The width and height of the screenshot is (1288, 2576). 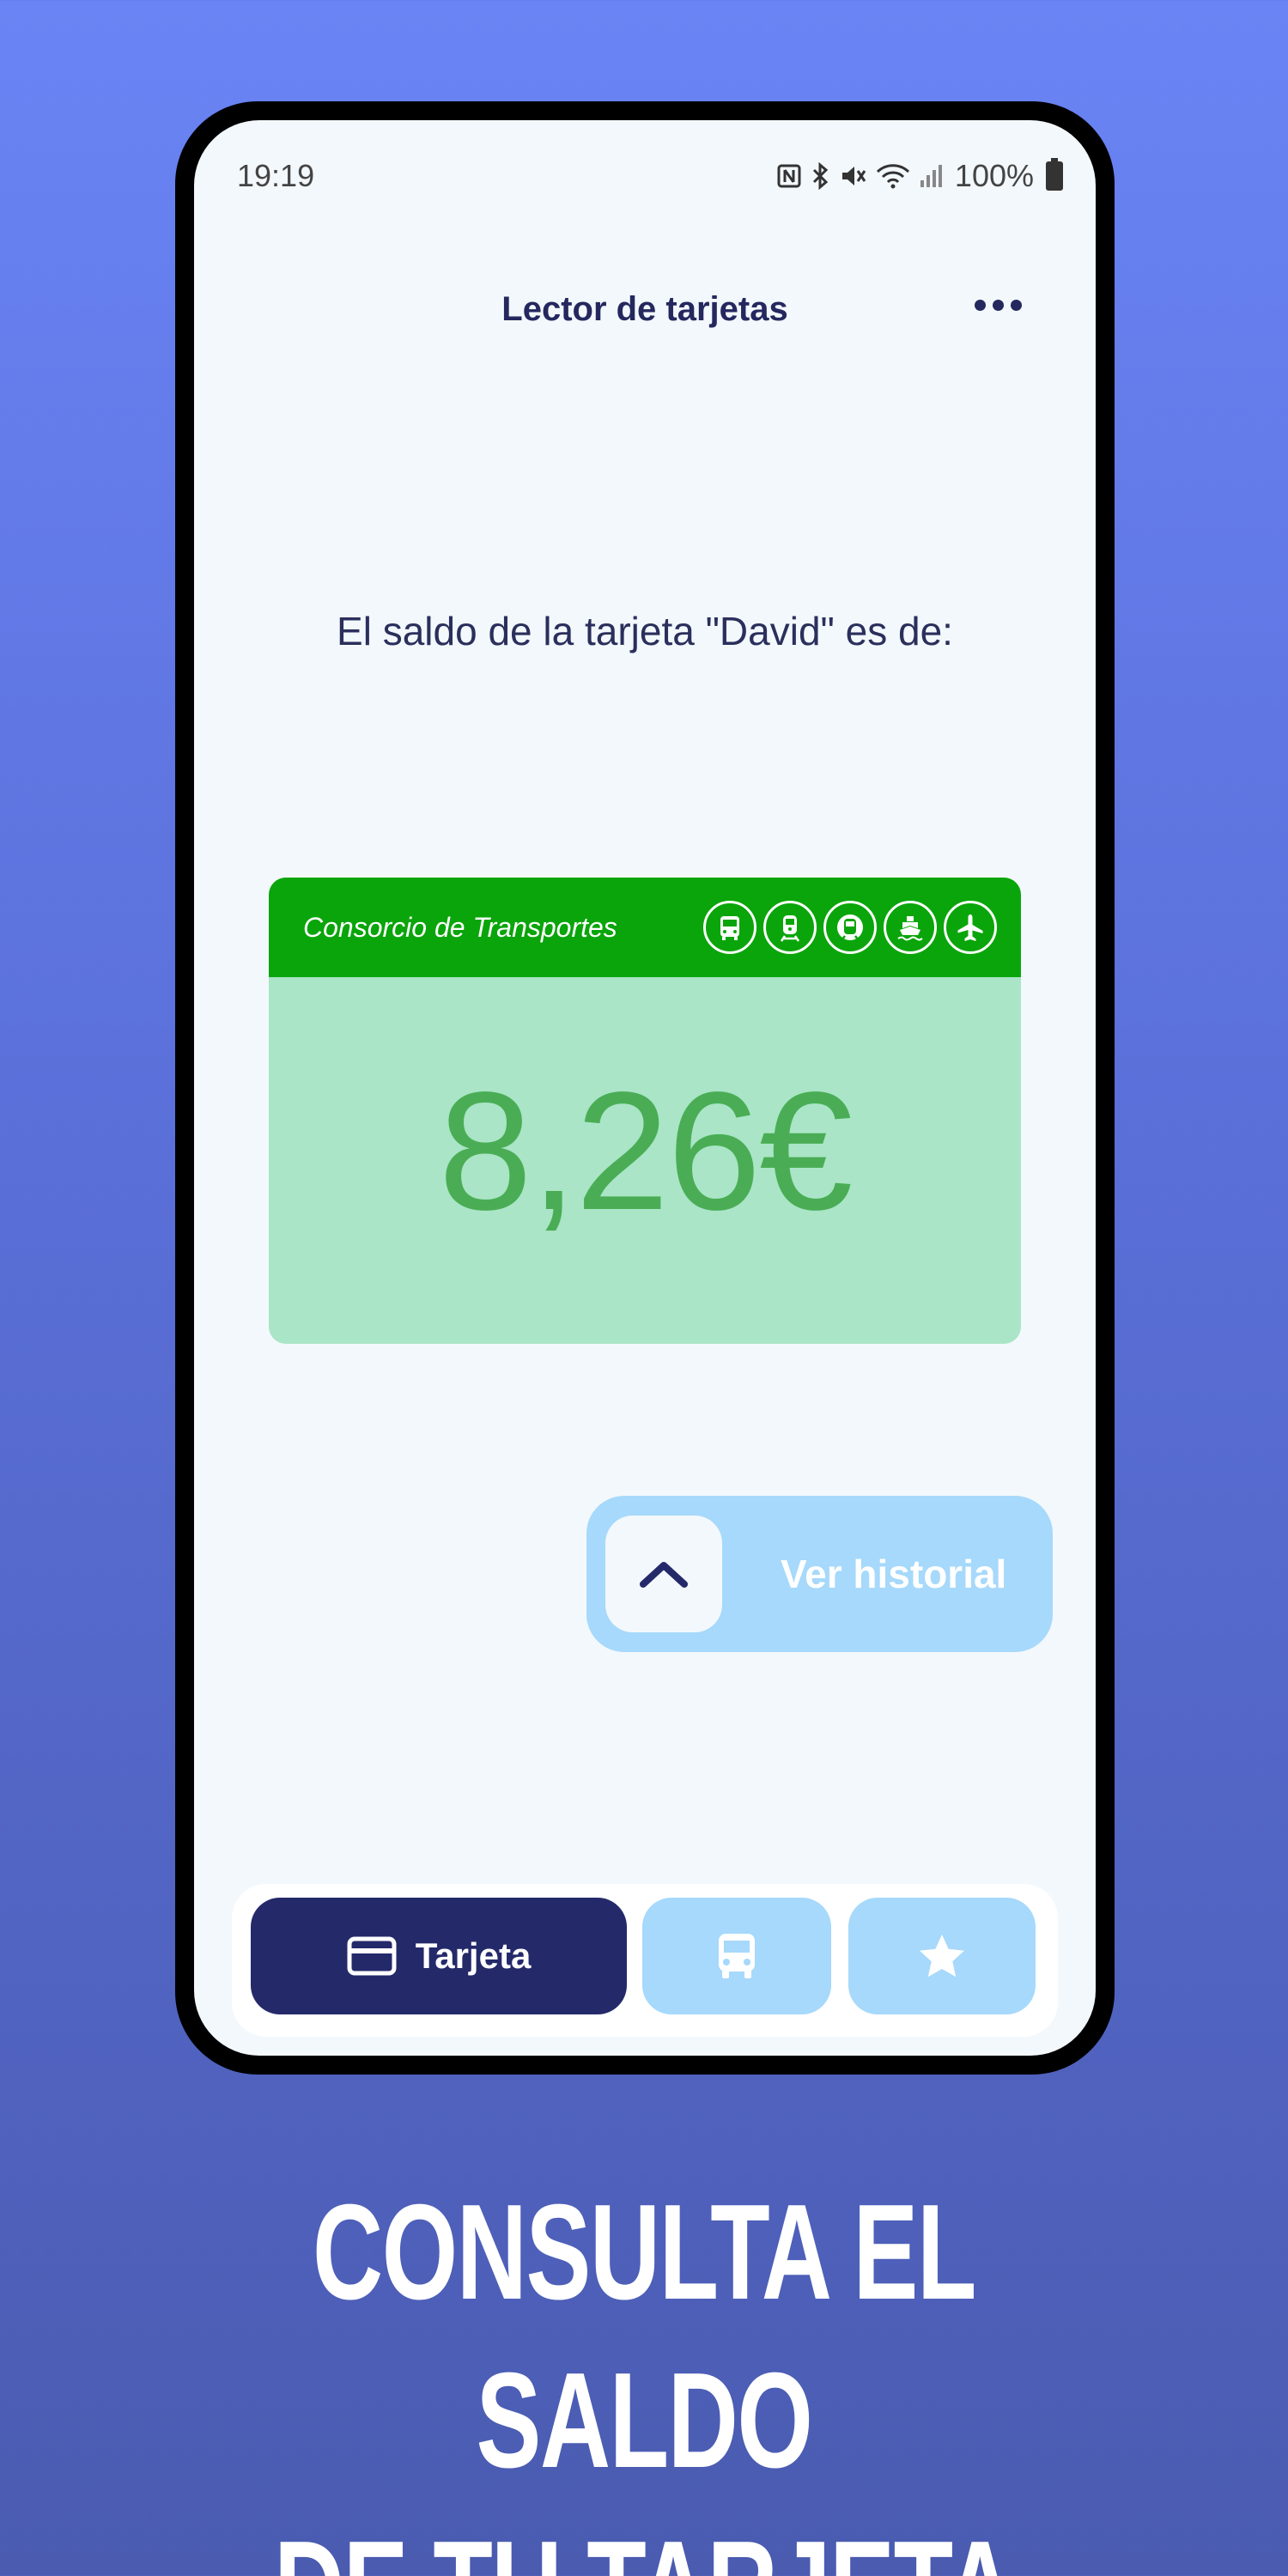 I want to click on promo-line-1: CONSULTA EL SALDO, so click(x=644, y=2336).